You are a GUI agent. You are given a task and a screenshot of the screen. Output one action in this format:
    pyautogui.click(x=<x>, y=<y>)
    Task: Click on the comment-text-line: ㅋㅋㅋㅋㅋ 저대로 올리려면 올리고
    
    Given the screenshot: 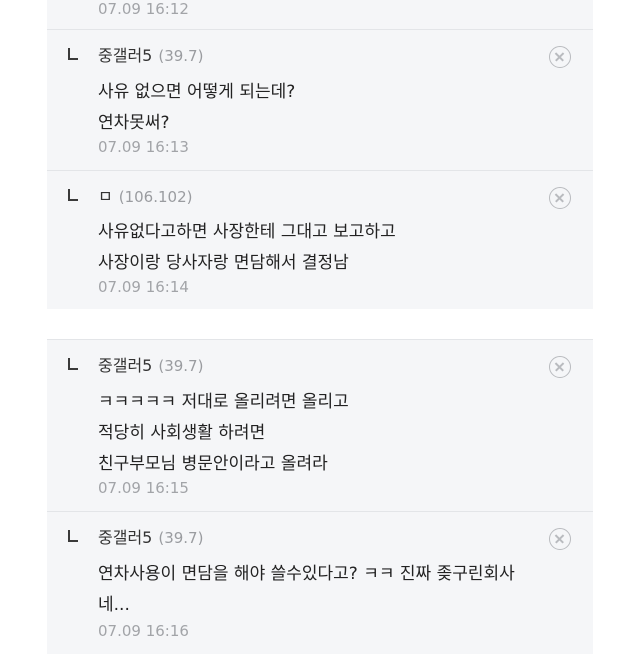 What is the action you would take?
    pyautogui.click(x=223, y=402)
    